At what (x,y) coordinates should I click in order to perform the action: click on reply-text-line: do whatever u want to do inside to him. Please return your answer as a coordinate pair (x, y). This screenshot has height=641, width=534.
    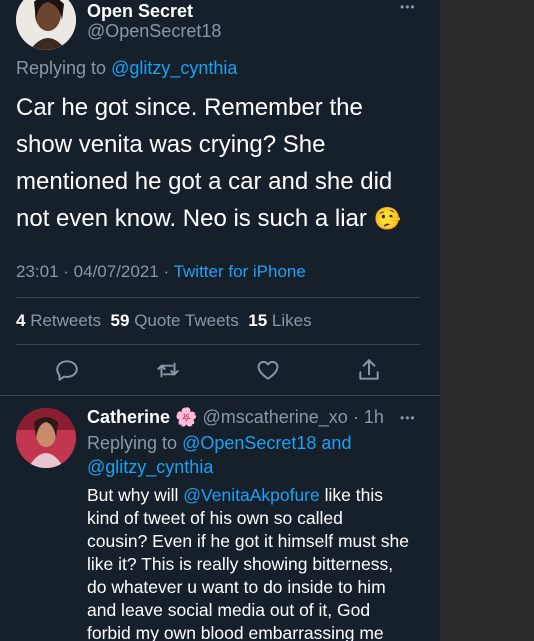
    Looking at the image, I should click on (236, 587).